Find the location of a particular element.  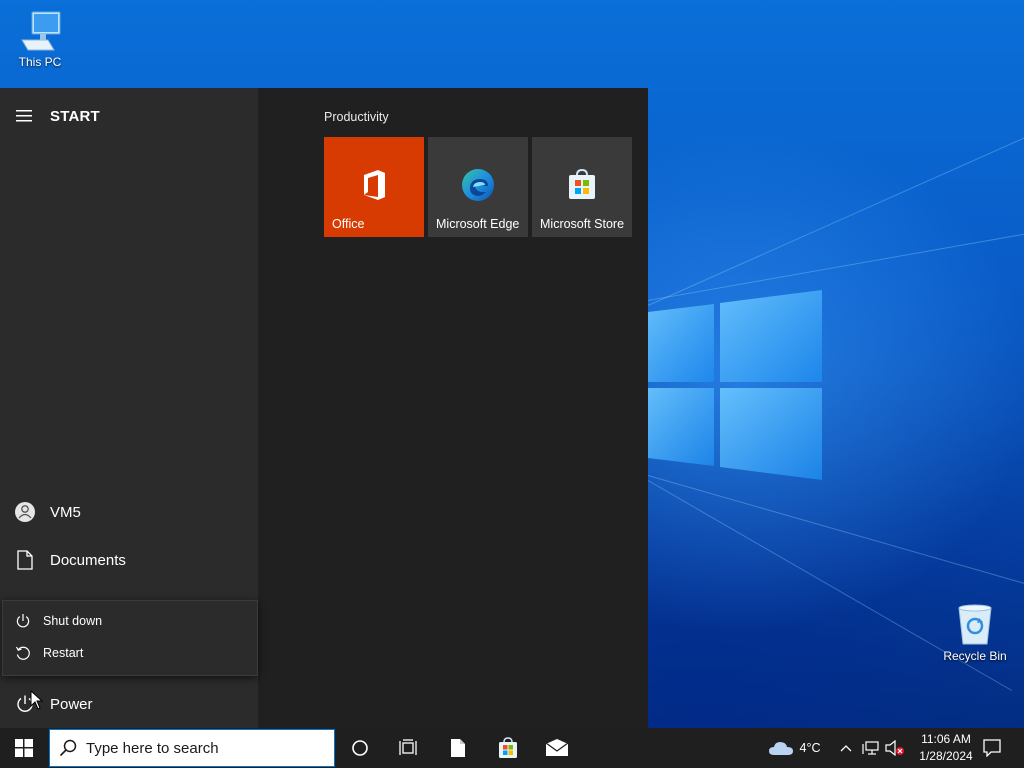

chevron-up-icon is located at coordinates (846, 748).